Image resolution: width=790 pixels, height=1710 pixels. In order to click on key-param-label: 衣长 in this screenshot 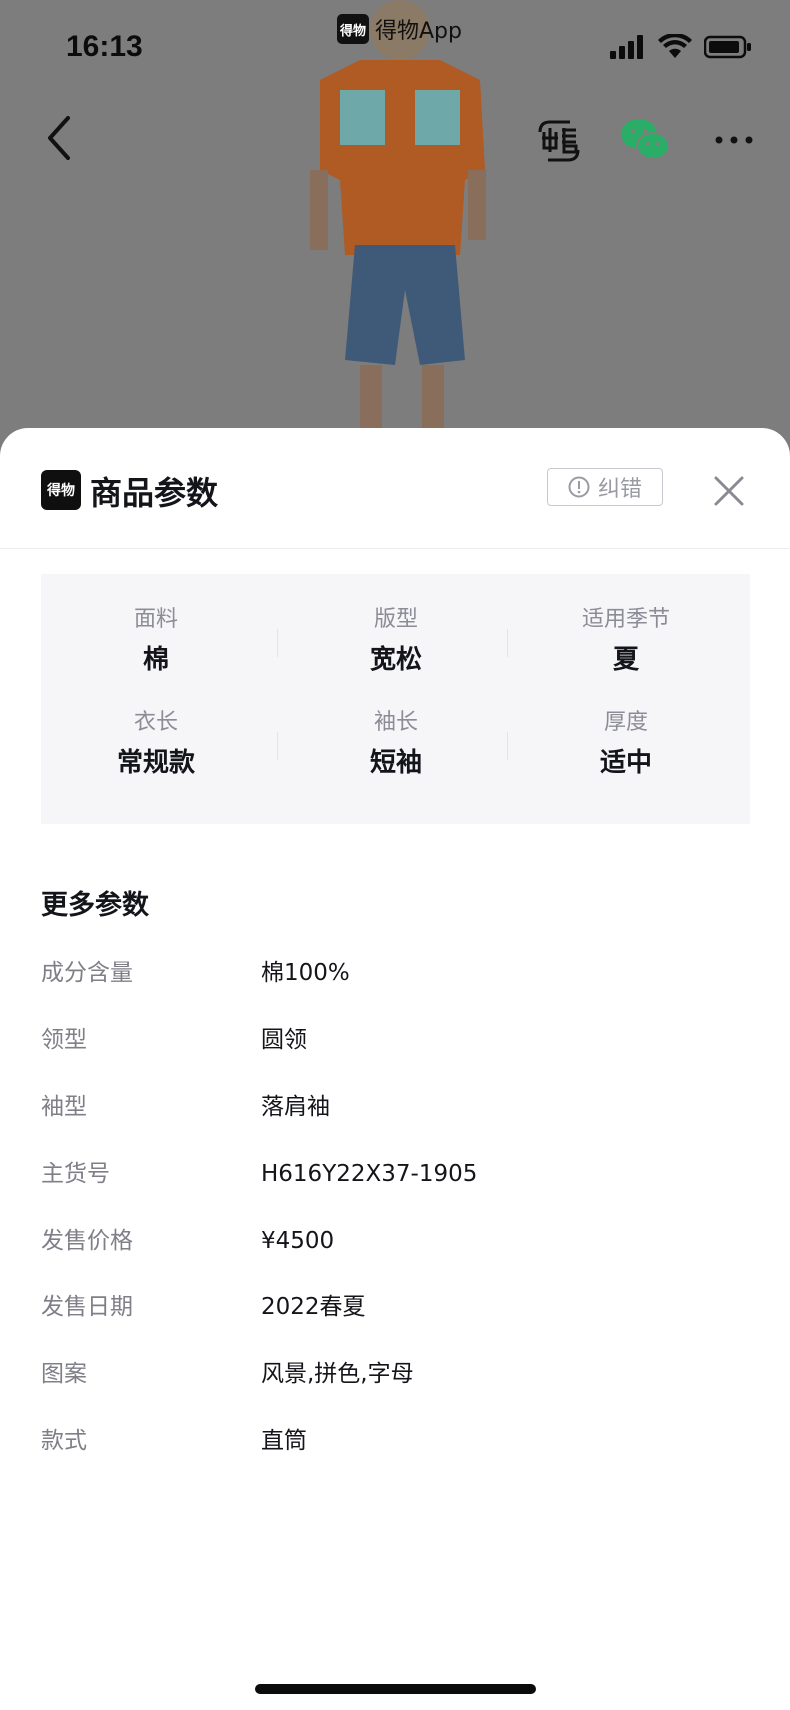, I will do `click(155, 722)`.